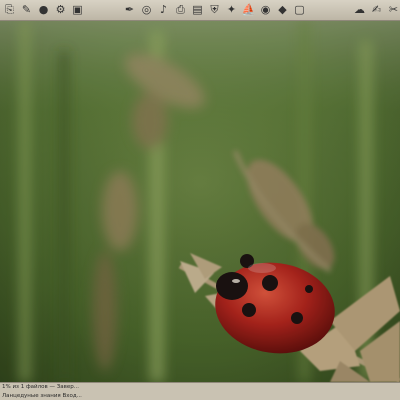  I want to click on folder-open-icon: ⎘, so click(9, 9).